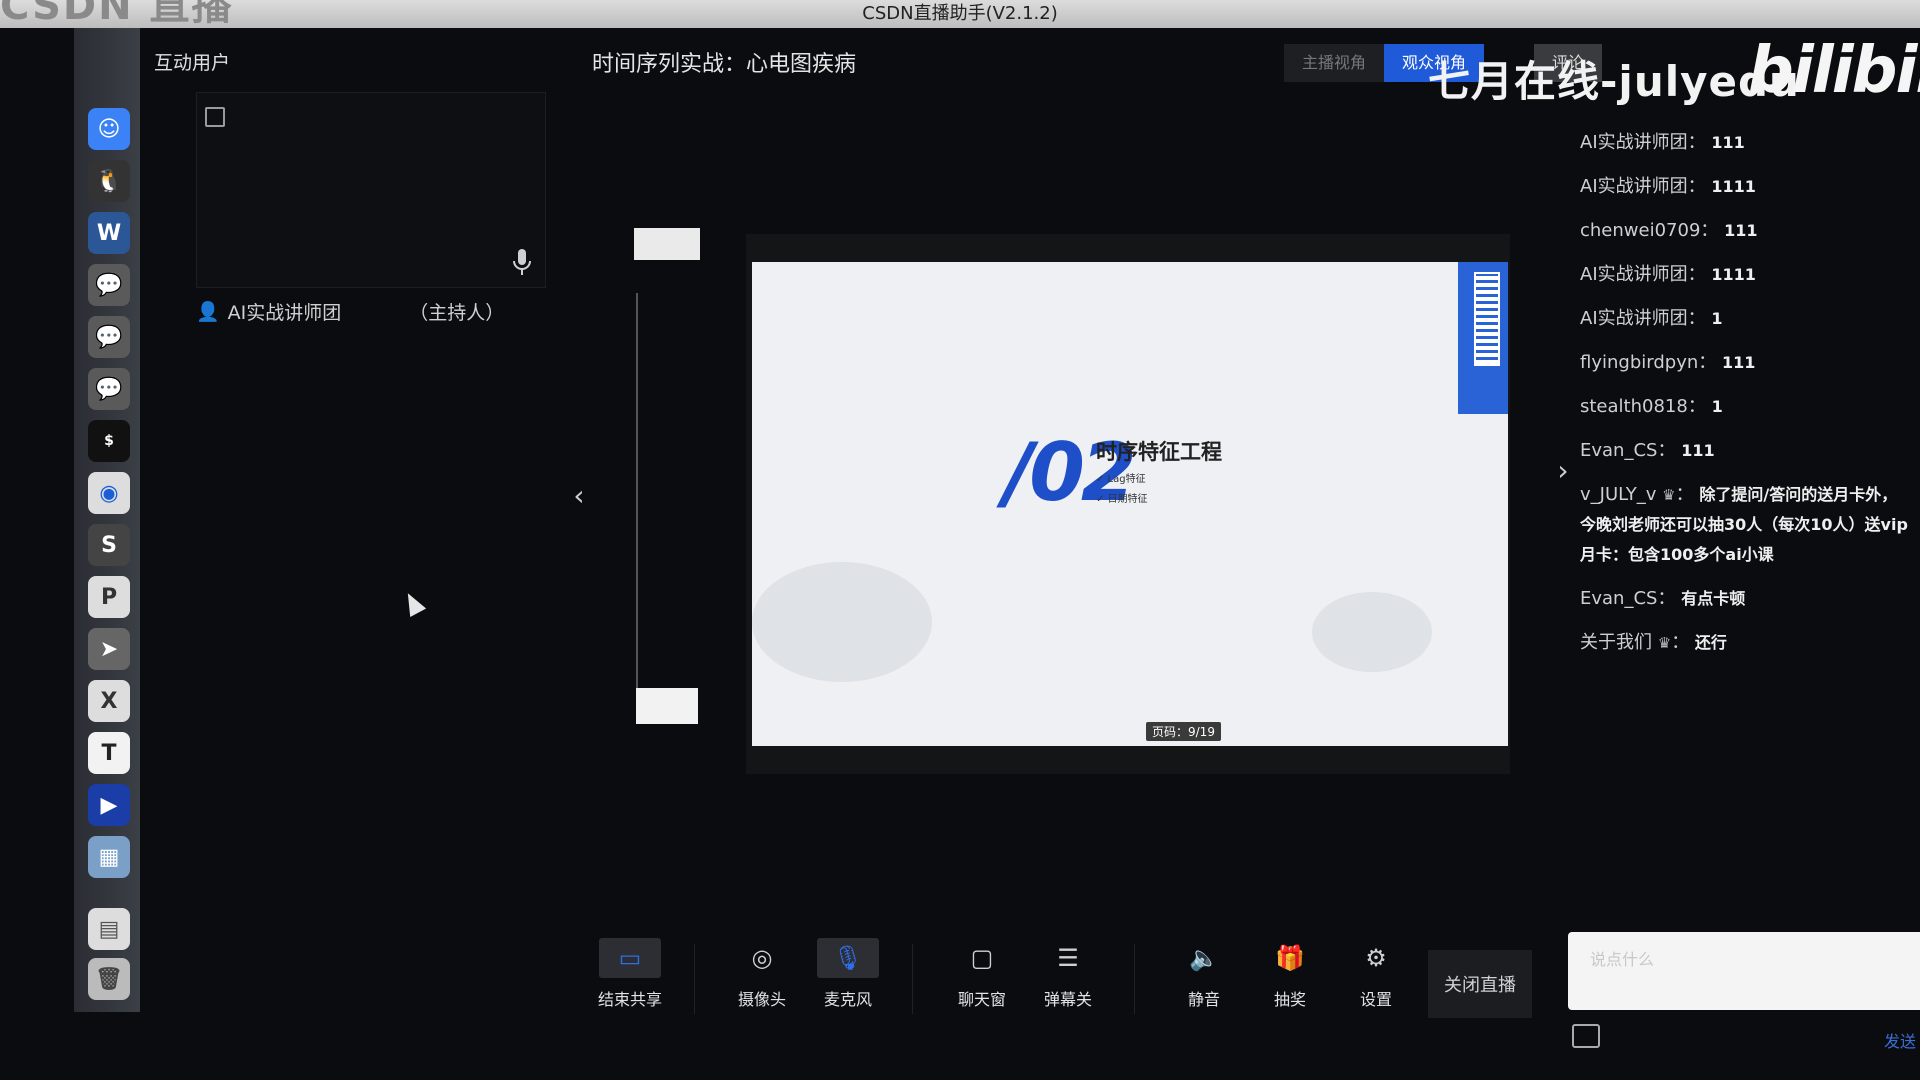  Describe the element at coordinates (109, 545) in the screenshot. I see `sublime-icon: S` at that location.